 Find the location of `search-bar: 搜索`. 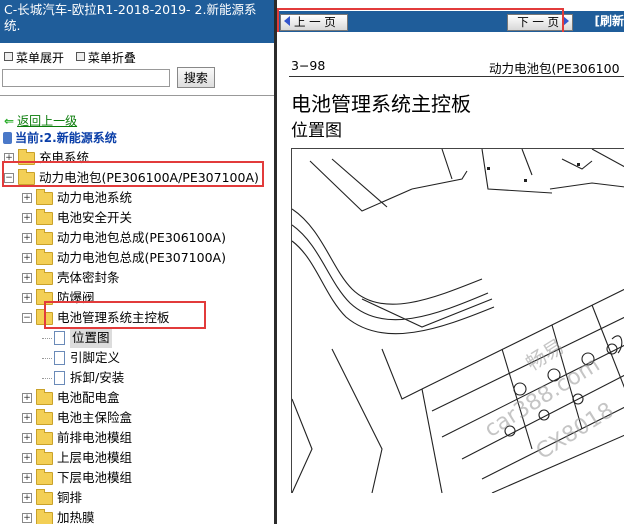

search-bar: 搜索 is located at coordinates (137, 77).